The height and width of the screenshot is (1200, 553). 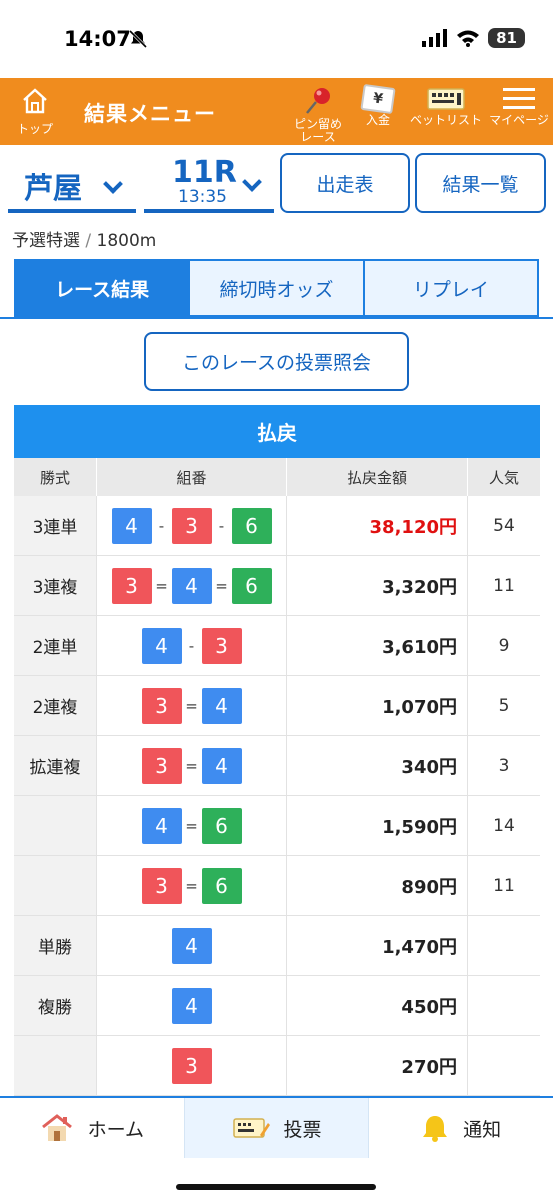 What do you see at coordinates (376, 1065) in the screenshot?
I see `payout-amount: 270円` at bounding box center [376, 1065].